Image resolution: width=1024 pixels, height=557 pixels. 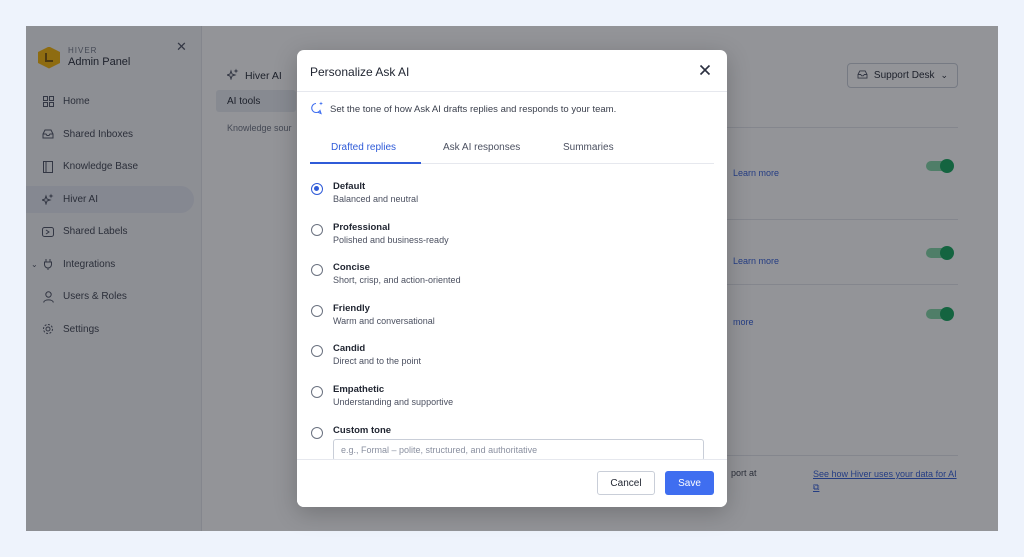 What do you see at coordinates (349, 186) in the screenshot?
I see `option-title: Default` at bounding box center [349, 186].